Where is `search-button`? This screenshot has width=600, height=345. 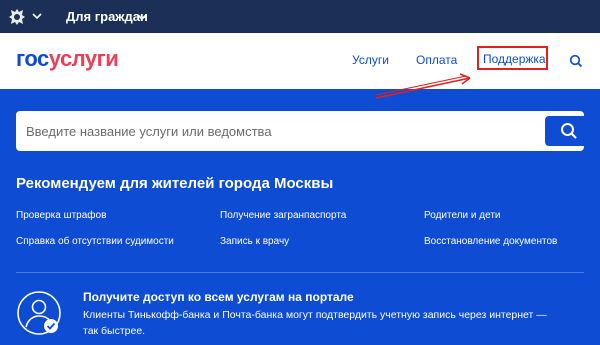
search-button is located at coordinates (569, 131).